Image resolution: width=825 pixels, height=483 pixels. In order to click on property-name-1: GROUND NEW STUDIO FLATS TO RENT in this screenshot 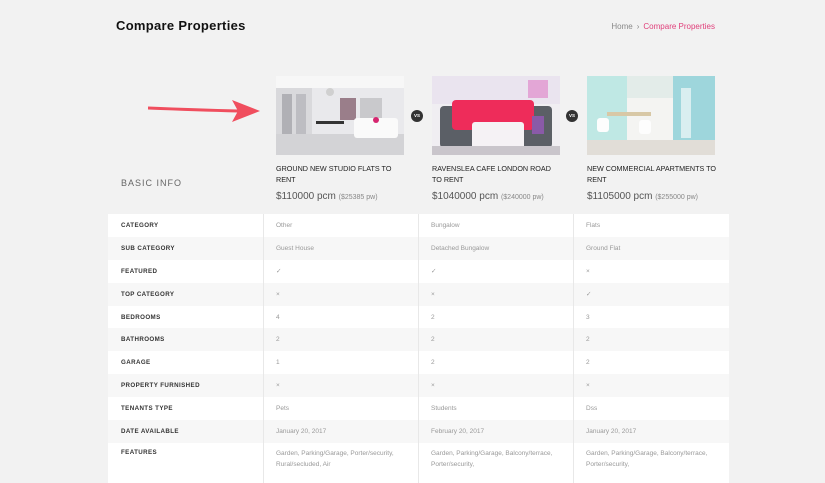, I will do `click(341, 174)`.